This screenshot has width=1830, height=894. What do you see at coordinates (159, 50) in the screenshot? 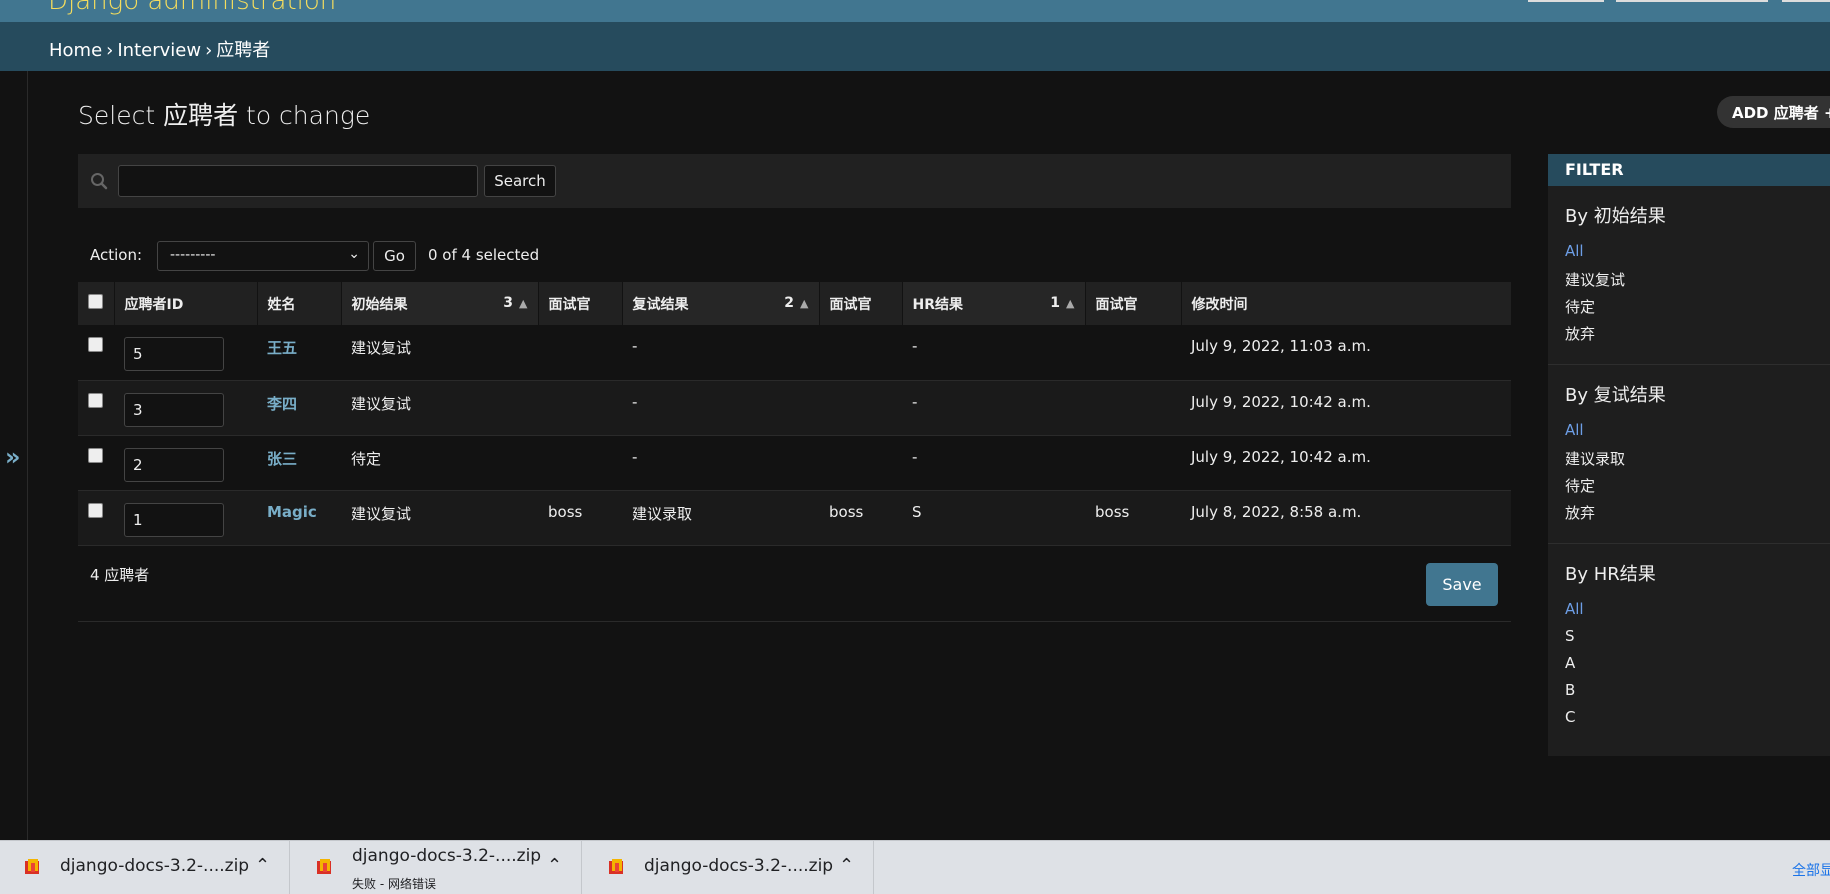
I see `breadcrumb-app: Interview` at bounding box center [159, 50].